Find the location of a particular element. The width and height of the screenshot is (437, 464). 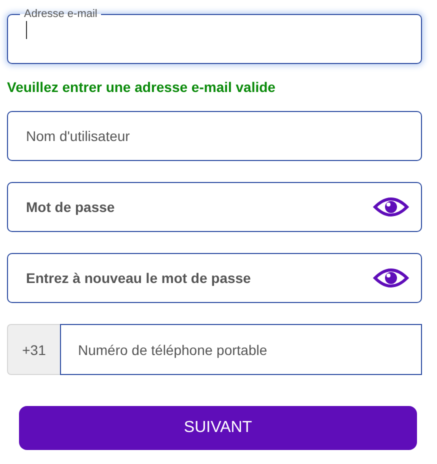

country-code: +31 is located at coordinates (33, 349).